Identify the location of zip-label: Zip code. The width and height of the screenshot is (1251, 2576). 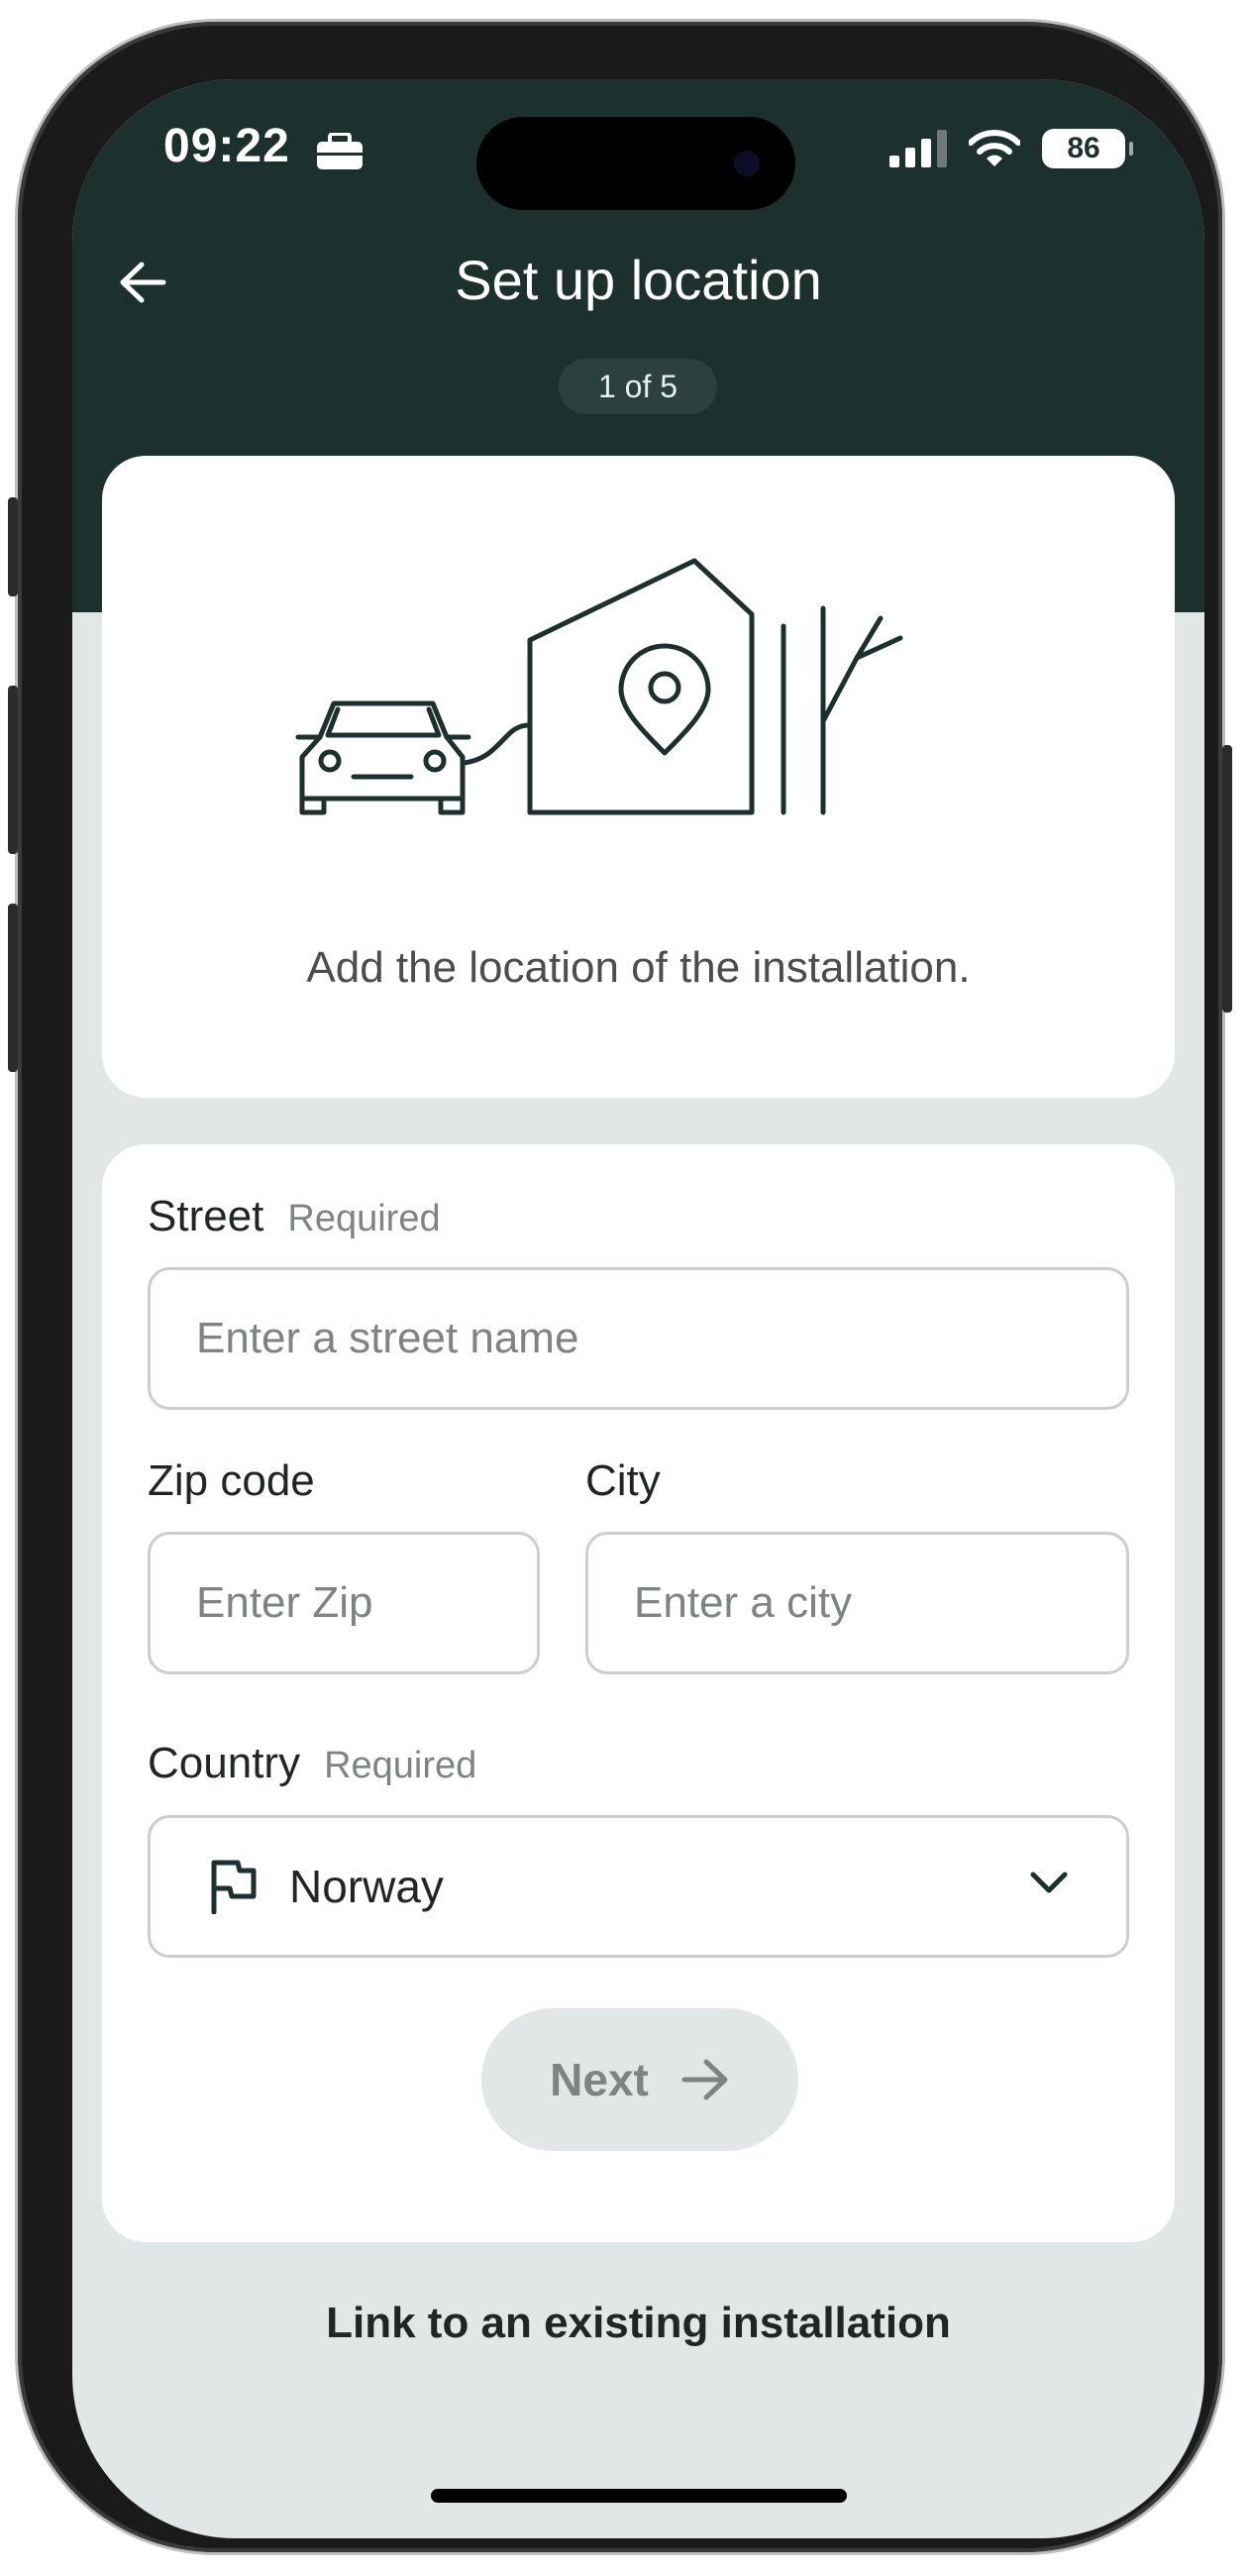
(231, 1481).